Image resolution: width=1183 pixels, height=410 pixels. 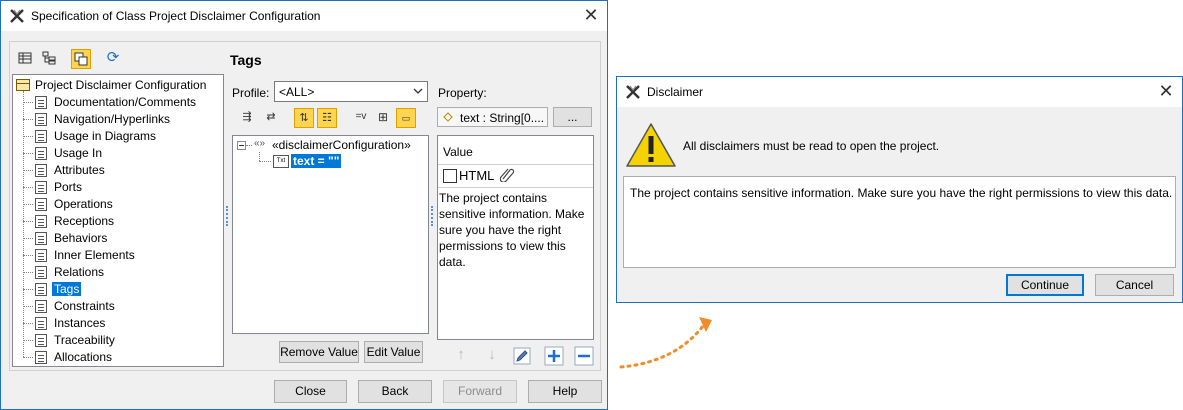 What do you see at coordinates (297, 92) in the screenshot?
I see `profile-value: <ALL>` at bounding box center [297, 92].